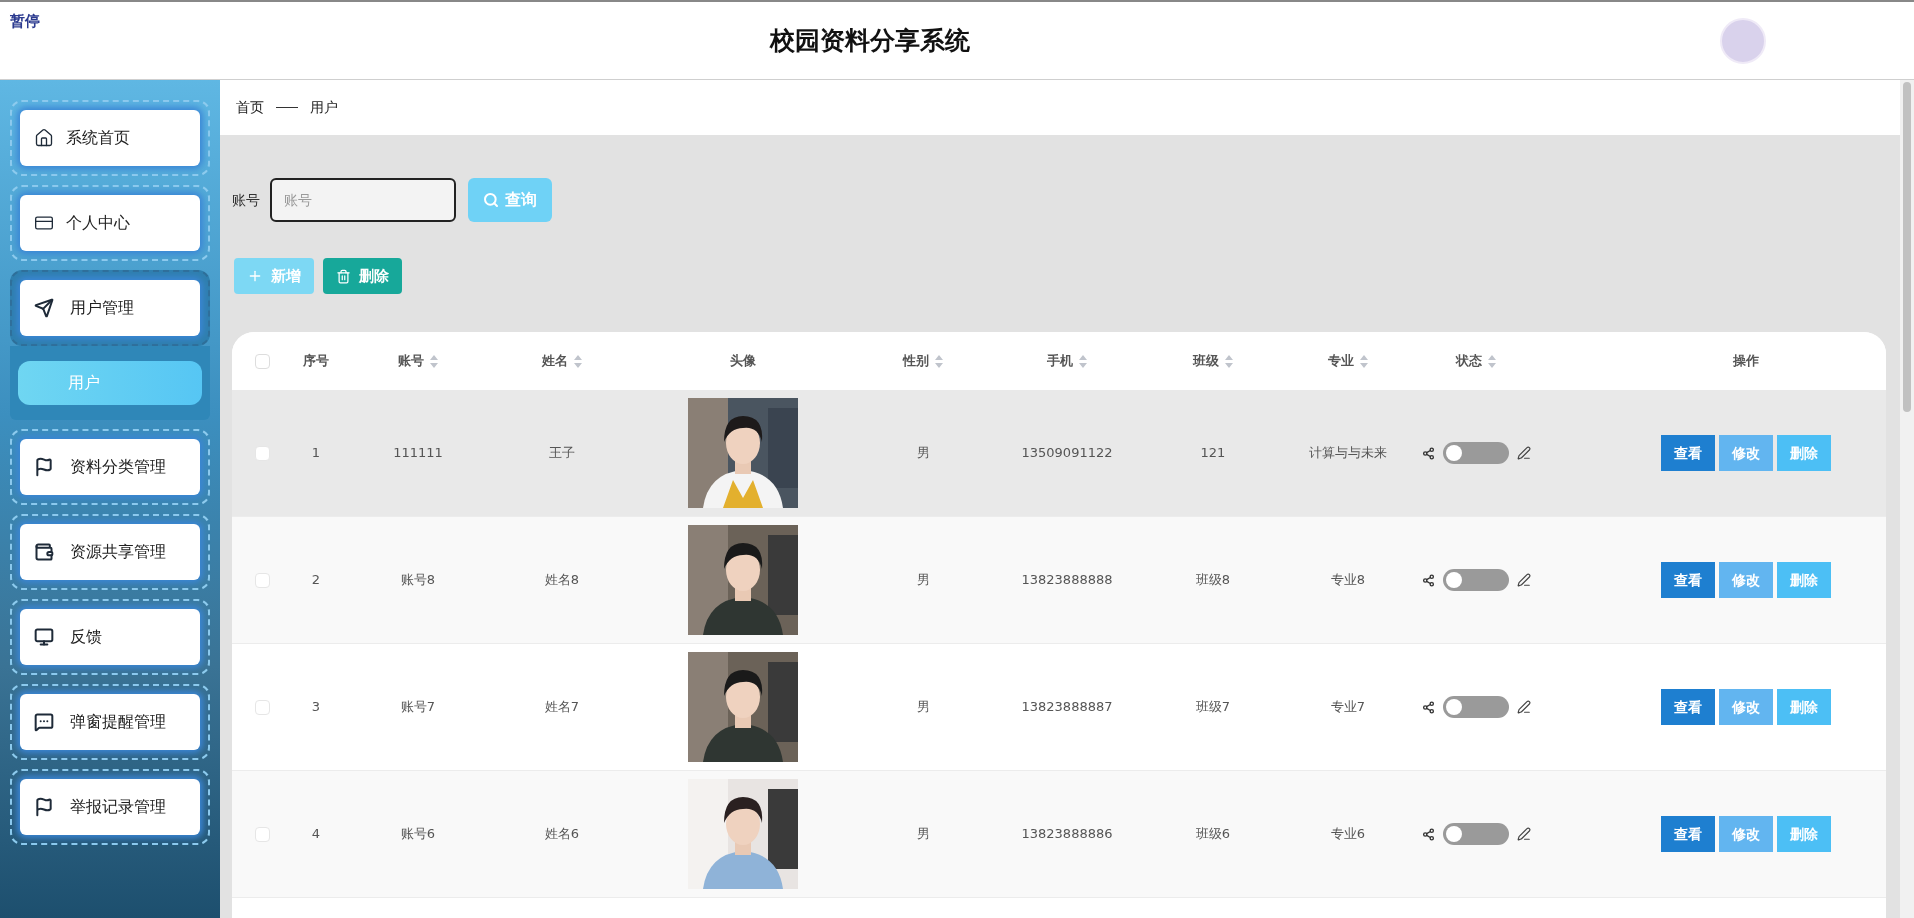 This screenshot has height=918, width=1914. What do you see at coordinates (44, 138) in the screenshot?
I see `home-icon` at bounding box center [44, 138].